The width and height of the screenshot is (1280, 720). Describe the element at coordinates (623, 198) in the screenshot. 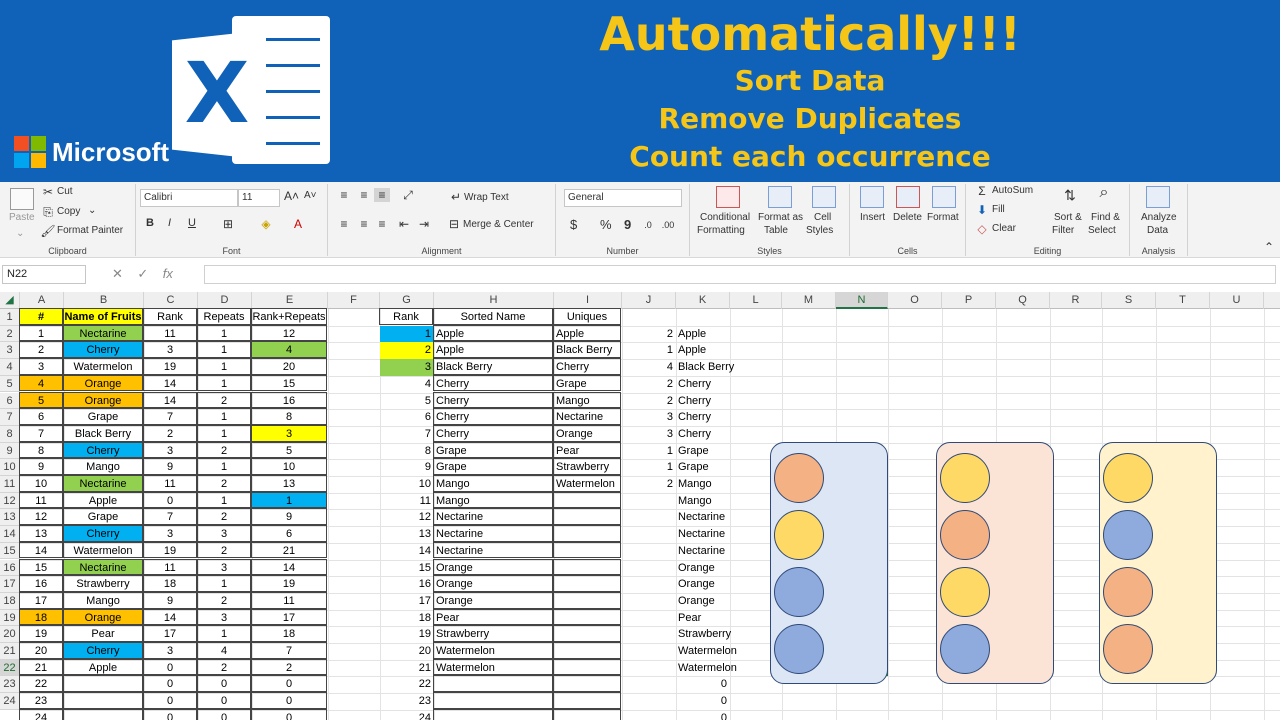

I see `number-format-select: General` at that location.